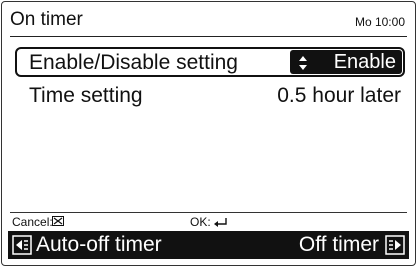  Describe the element at coordinates (200, 222) in the screenshot. I see `ok-hint-label: OK:` at that location.